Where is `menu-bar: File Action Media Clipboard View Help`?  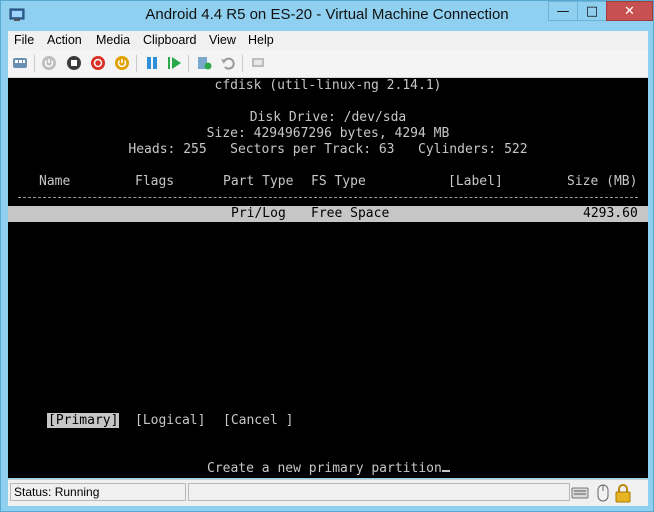 menu-bar: File Action Media Clipboard View Help is located at coordinates (328, 40).